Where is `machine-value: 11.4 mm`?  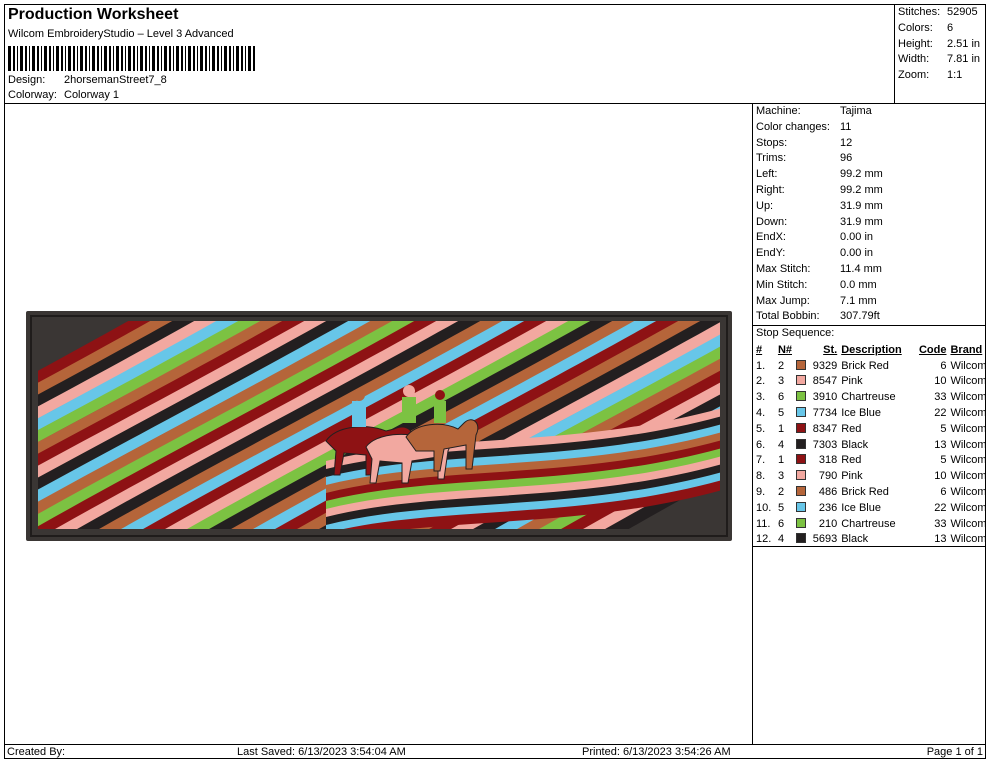
machine-value: 11.4 mm is located at coordinates (861, 269).